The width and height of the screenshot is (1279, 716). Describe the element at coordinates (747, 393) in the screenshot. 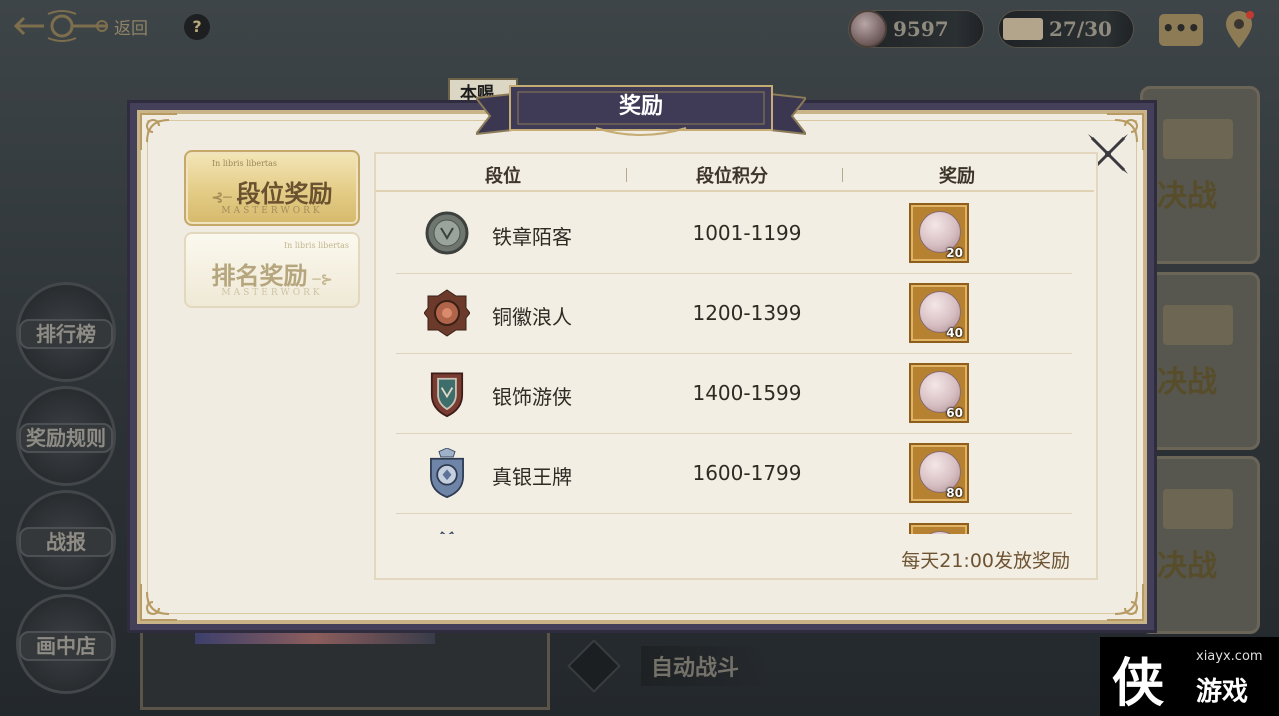

I see `tier-points-range: 1400-1599` at that location.